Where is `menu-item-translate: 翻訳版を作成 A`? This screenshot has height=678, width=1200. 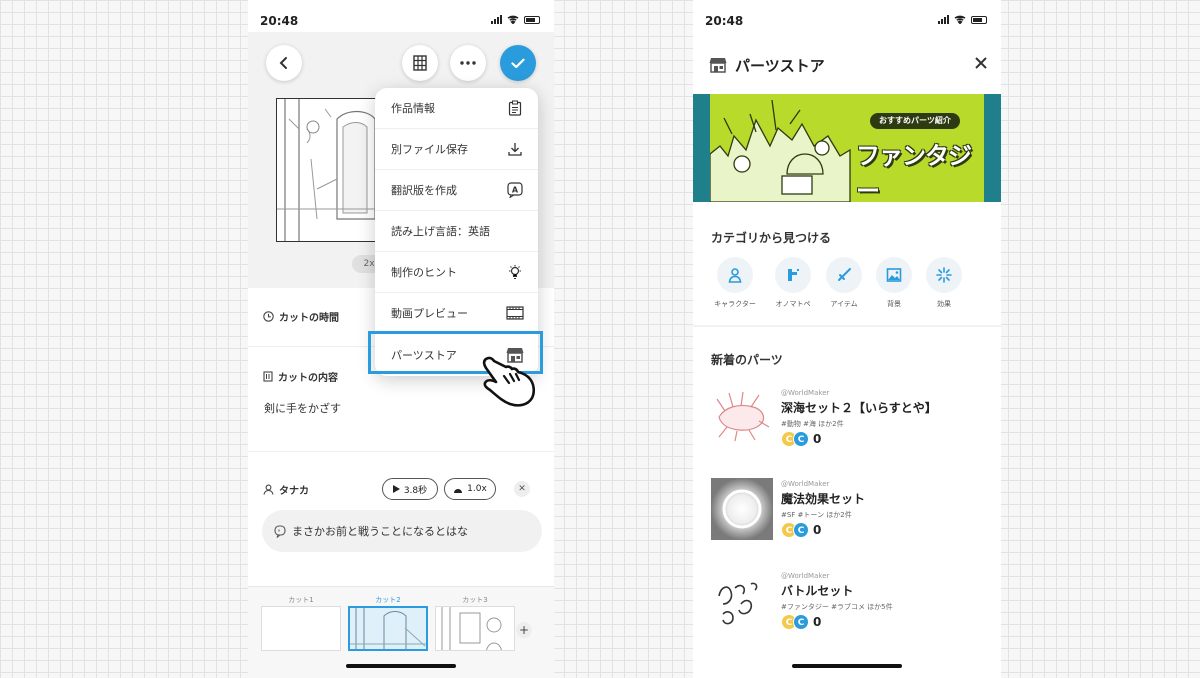
menu-item-translate: 翻訳版を作成 A is located at coordinates (456, 190).